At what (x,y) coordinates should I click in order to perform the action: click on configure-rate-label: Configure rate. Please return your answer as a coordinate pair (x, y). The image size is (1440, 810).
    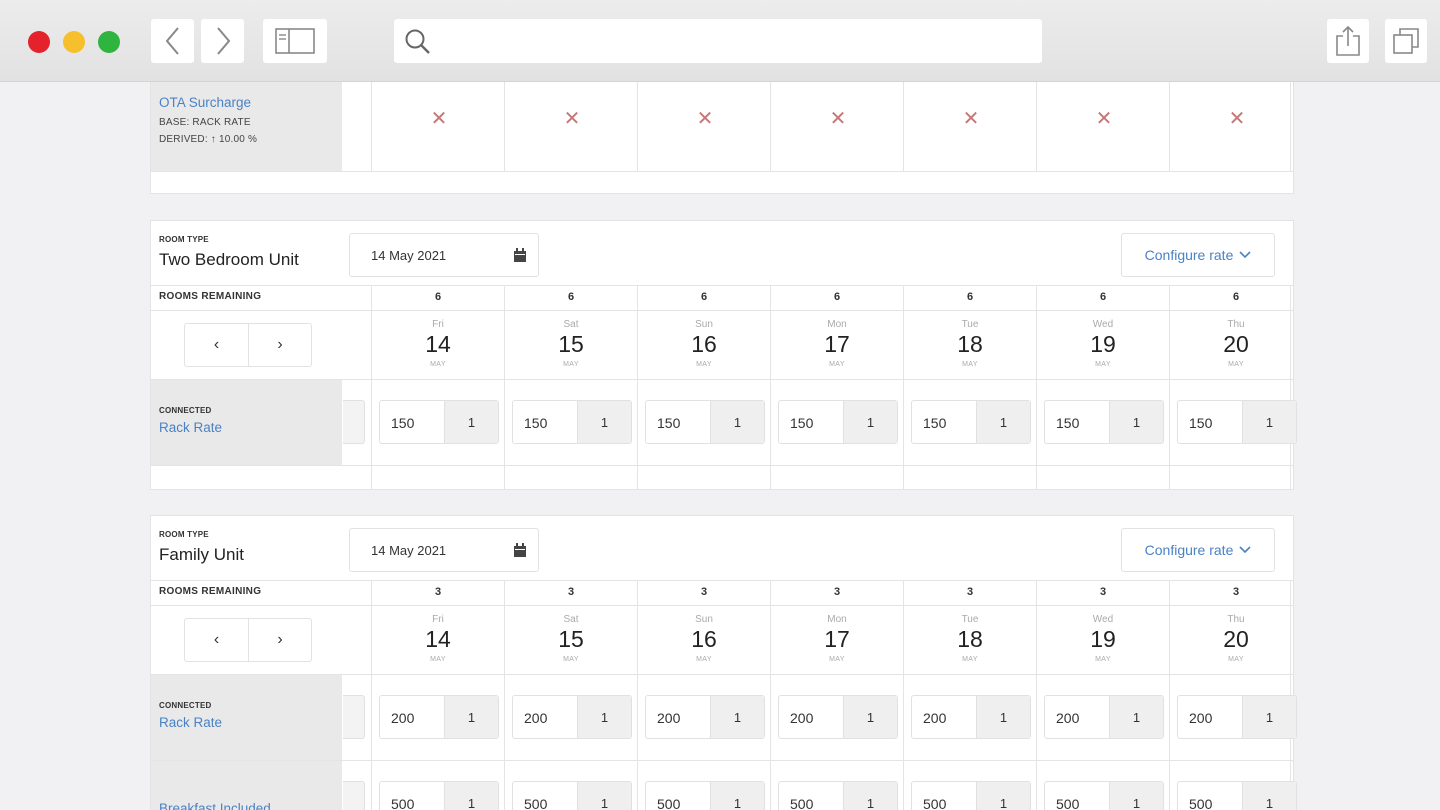
    Looking at the image, I should click on (1189, 550).